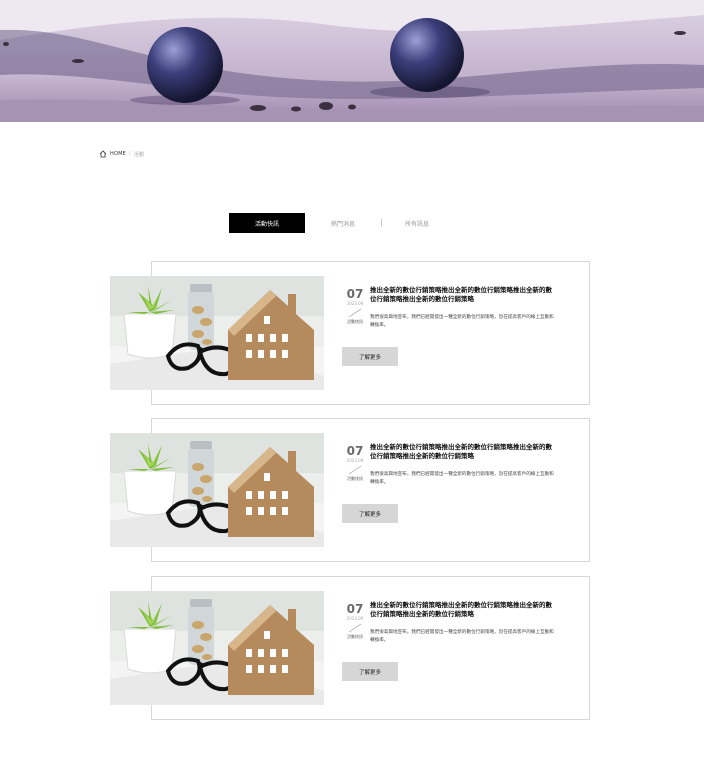 The width and height of the screenshot is (704, 774). Describe the element at coordinates (118, 154) in the screenshot. I see `breadcrumb-home-link: HOME` at that location.